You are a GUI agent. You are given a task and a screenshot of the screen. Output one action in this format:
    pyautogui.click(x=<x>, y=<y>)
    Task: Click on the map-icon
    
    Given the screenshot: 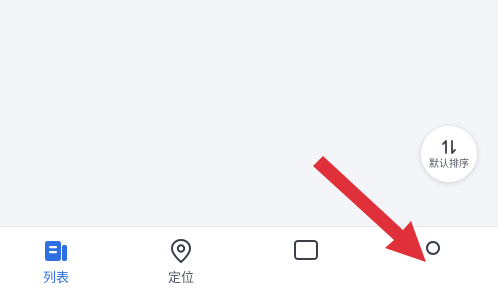 What is the action you would take?
    pyautogui.click(x=306, y=250)
    